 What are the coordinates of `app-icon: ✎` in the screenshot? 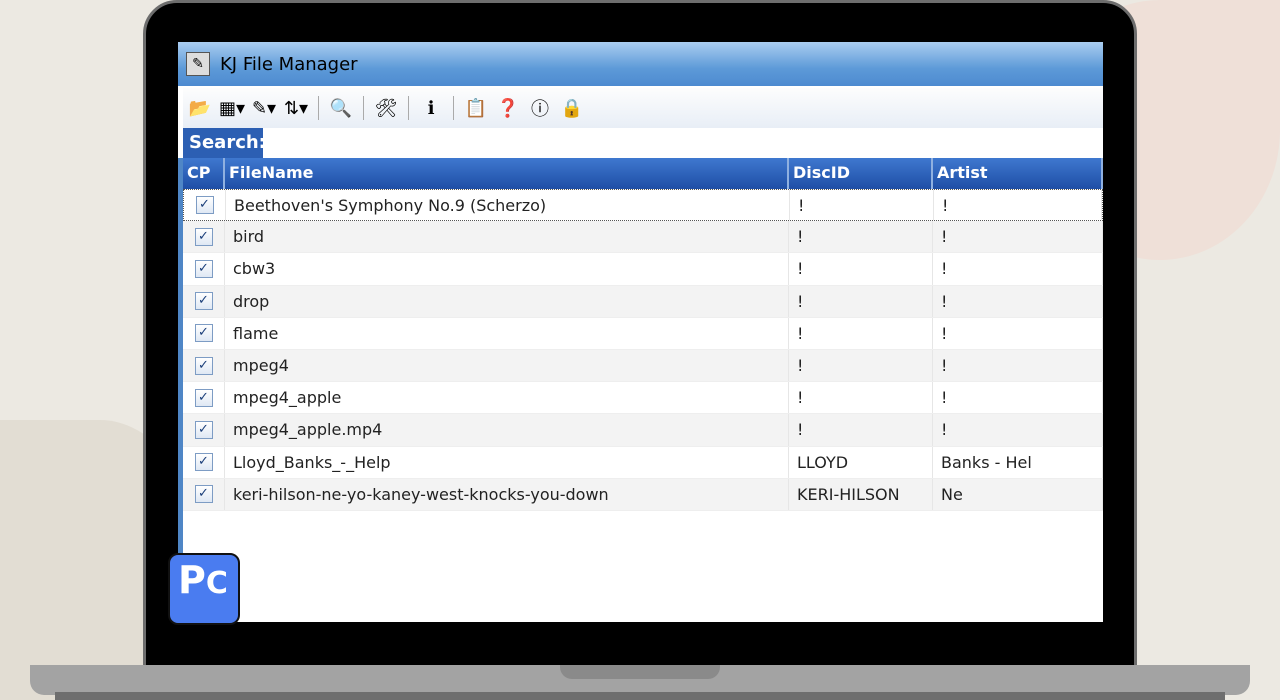 It's located at (198, 64).